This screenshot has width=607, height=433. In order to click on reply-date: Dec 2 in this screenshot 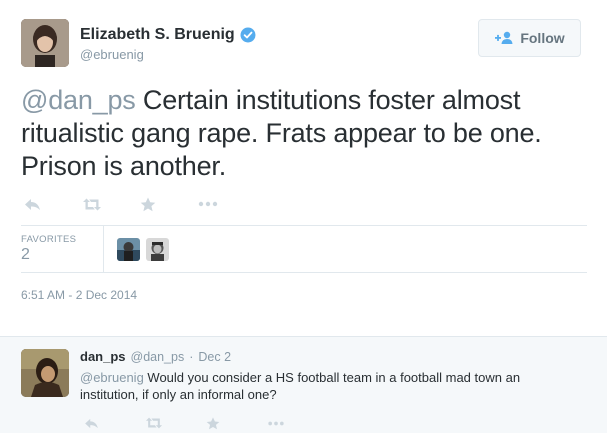, I will do `click(214, 357)`.